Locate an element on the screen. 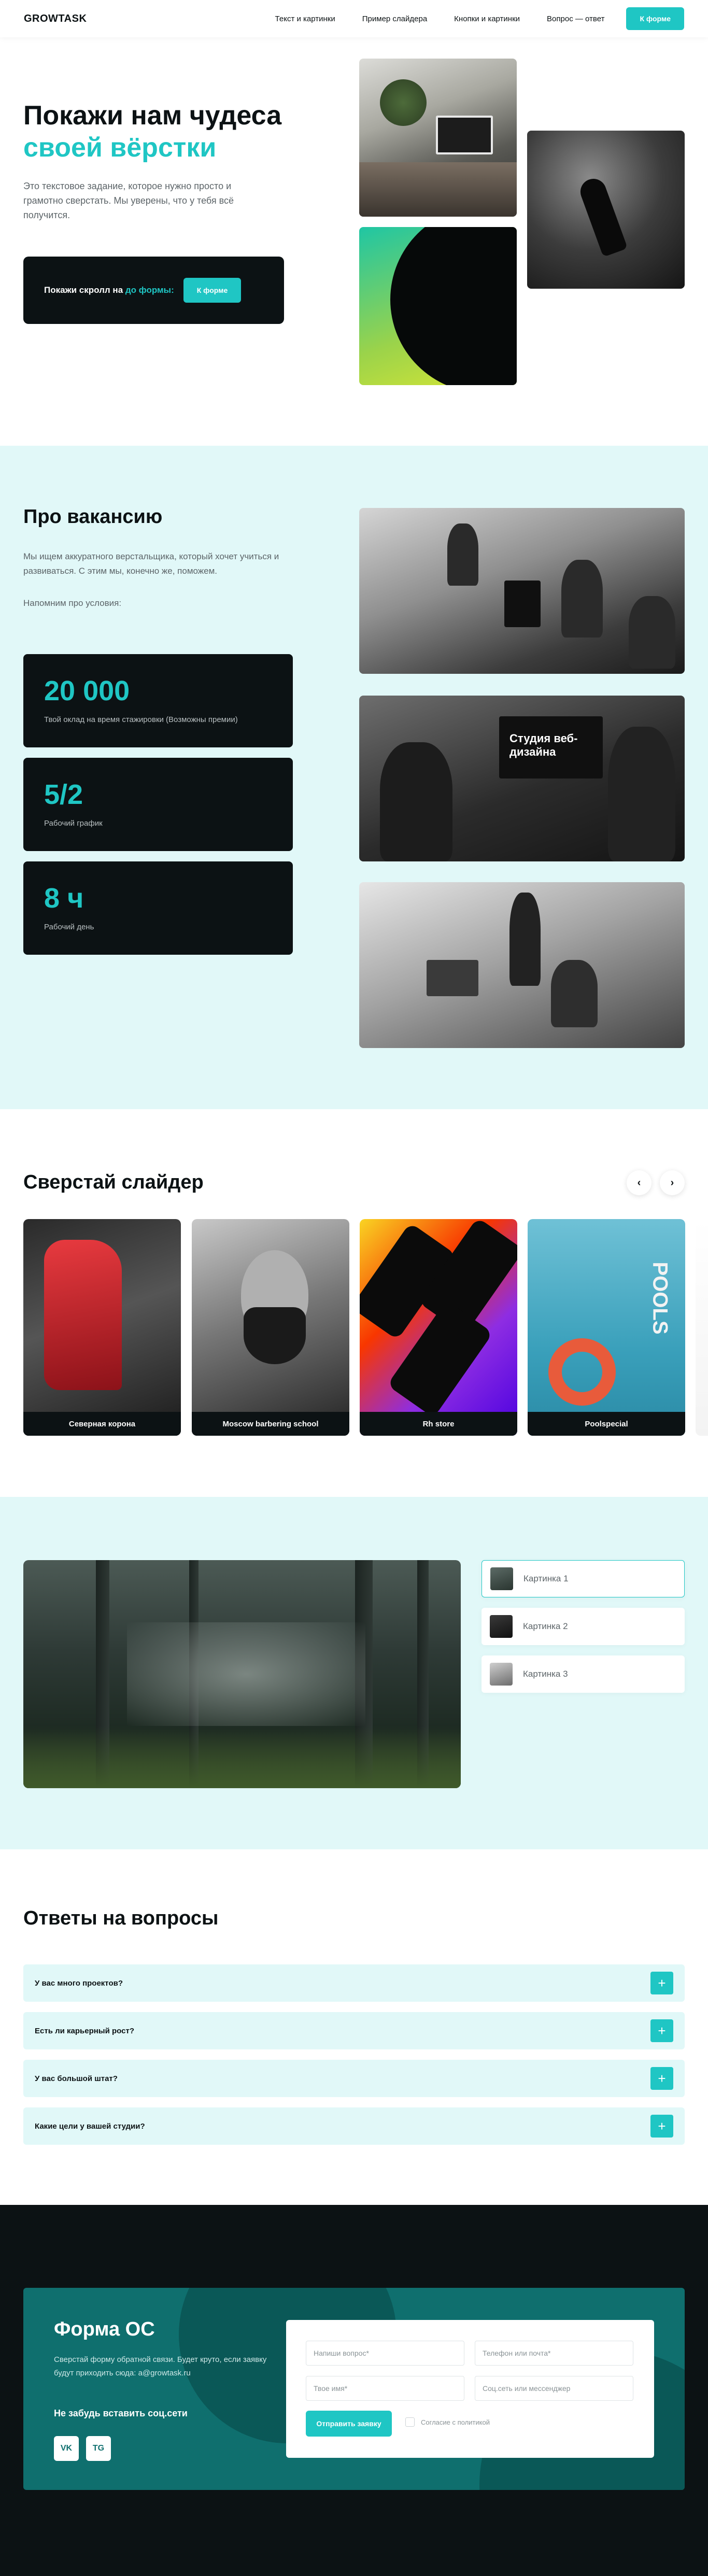 The height and width of the screenshot is (2576, 708). chevron-right-icon: › is located at coordinates (672, 1182).